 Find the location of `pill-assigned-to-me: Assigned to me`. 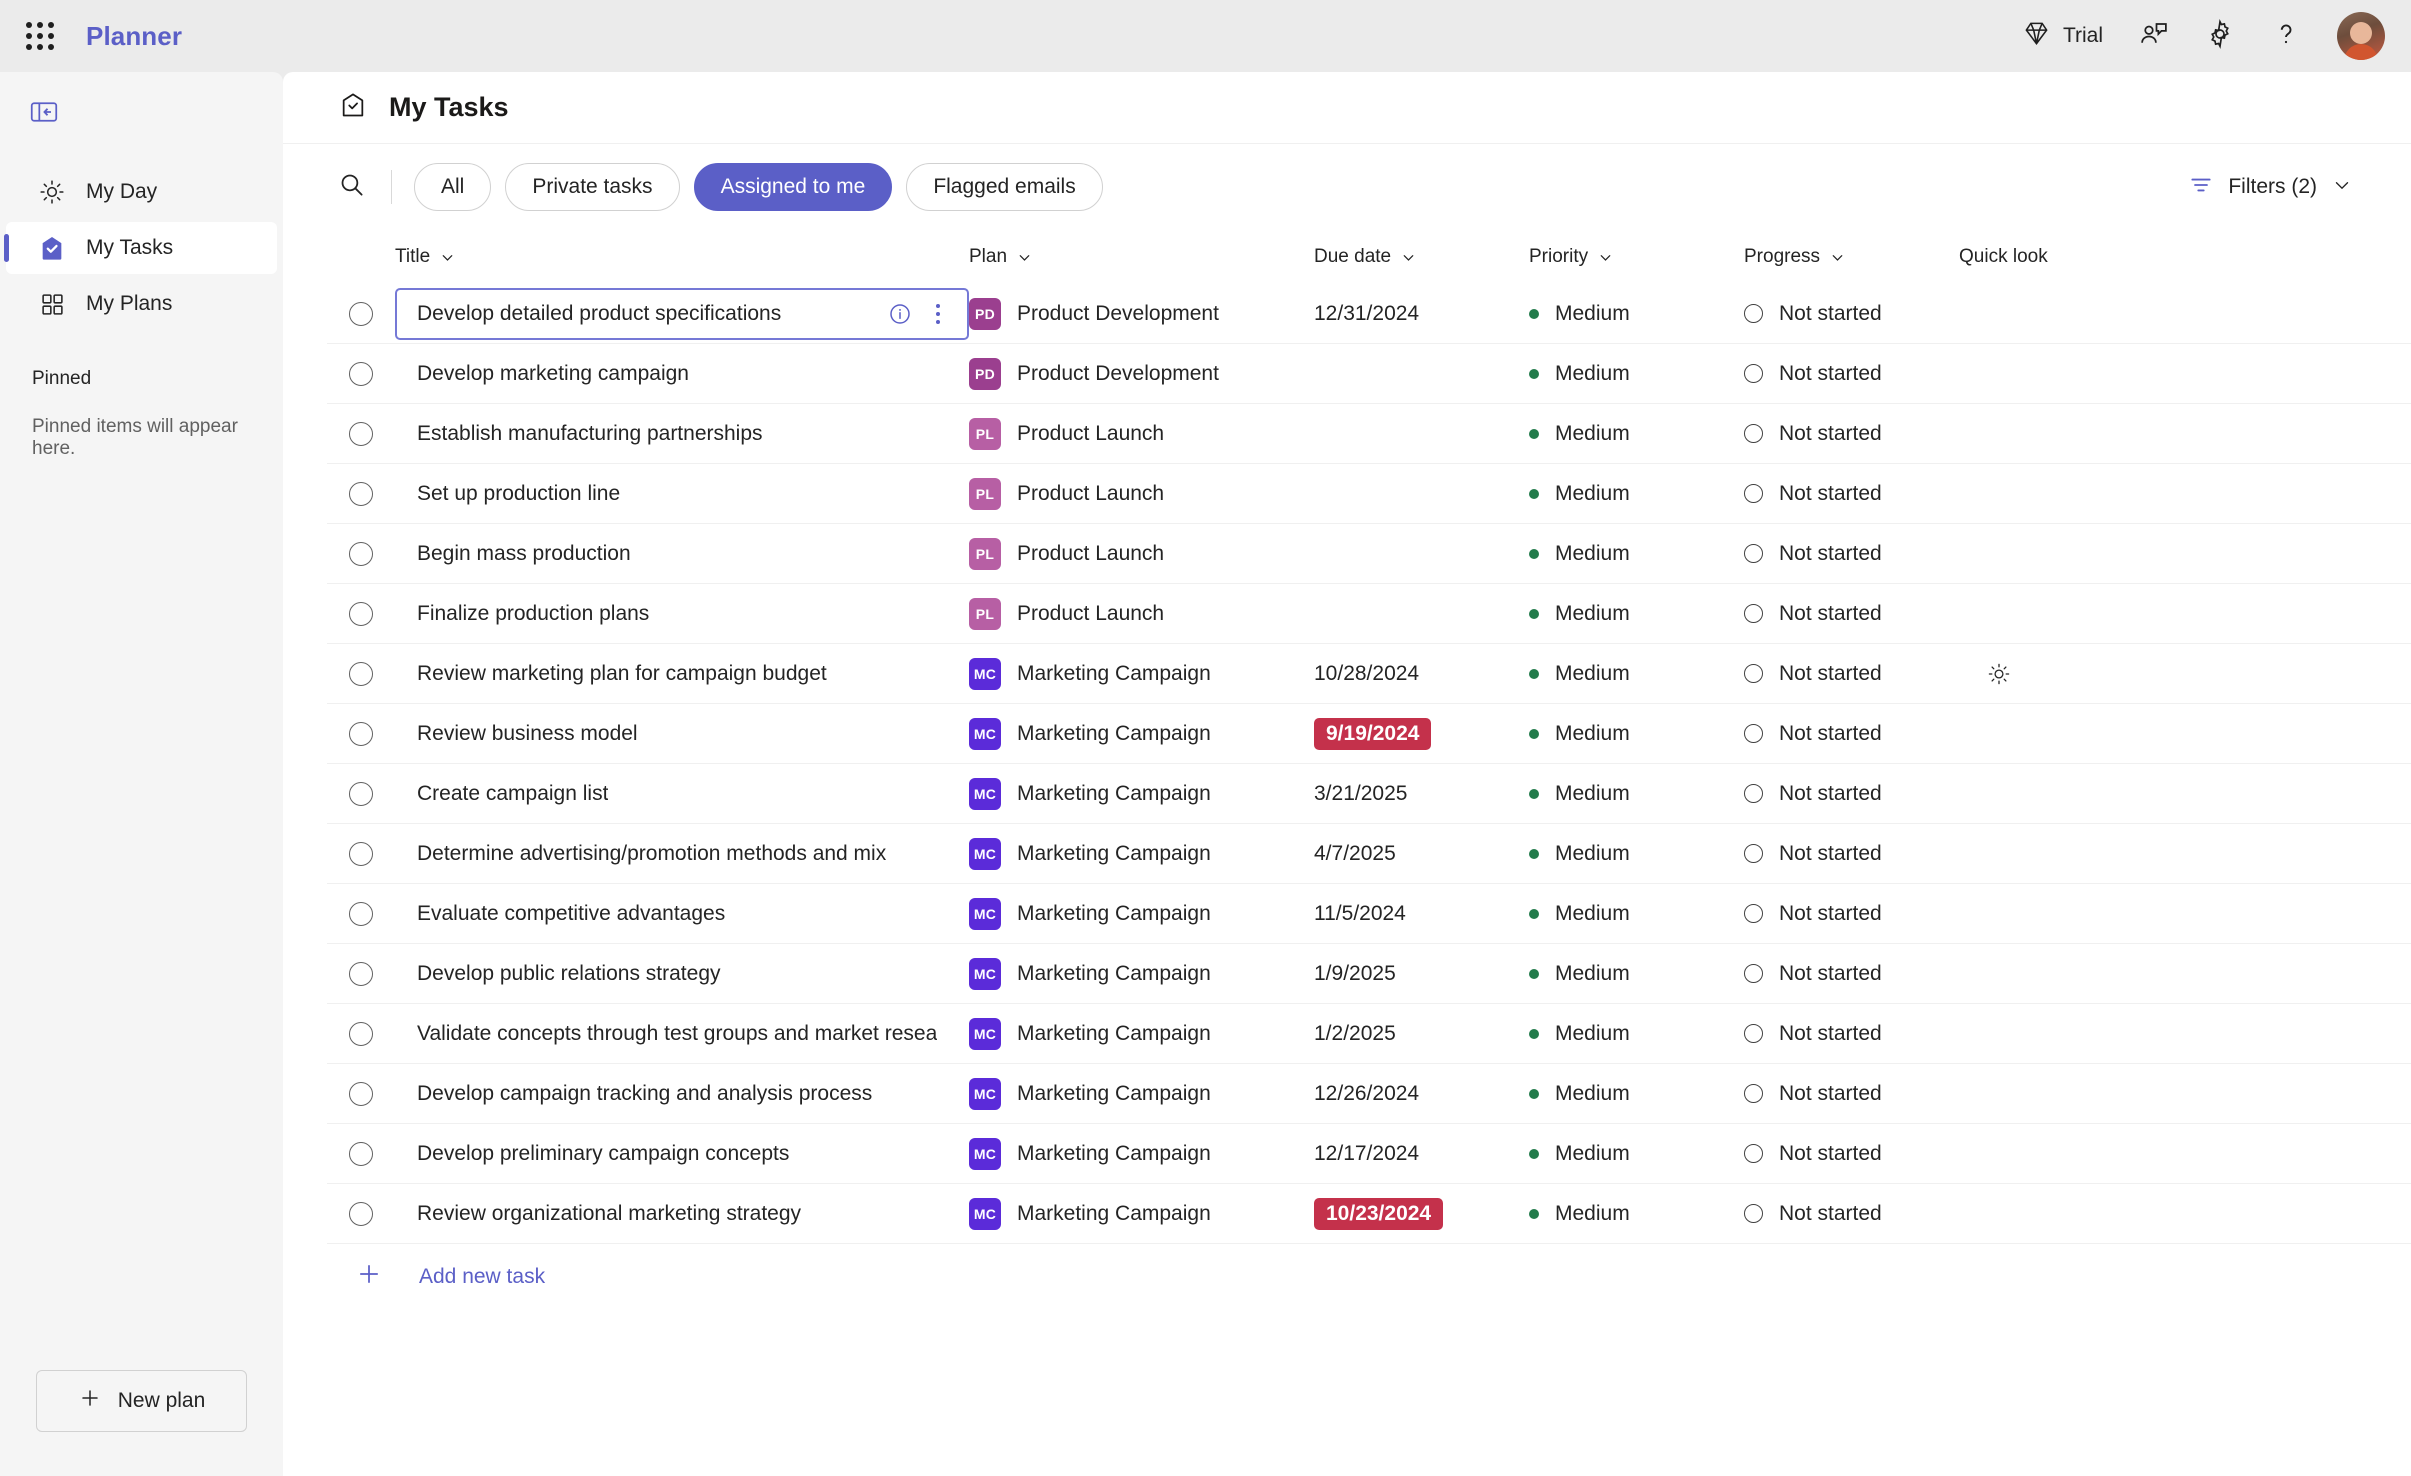

pill-assigned-to-me: Assigned to me is located at coordinates (793, 187).